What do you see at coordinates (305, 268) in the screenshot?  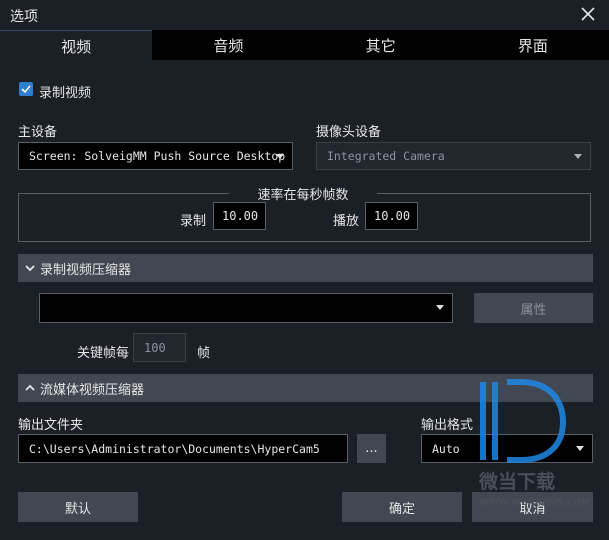 I see `record-compressor-header: 录制视频压缩器` at bounding box center [305, 268].